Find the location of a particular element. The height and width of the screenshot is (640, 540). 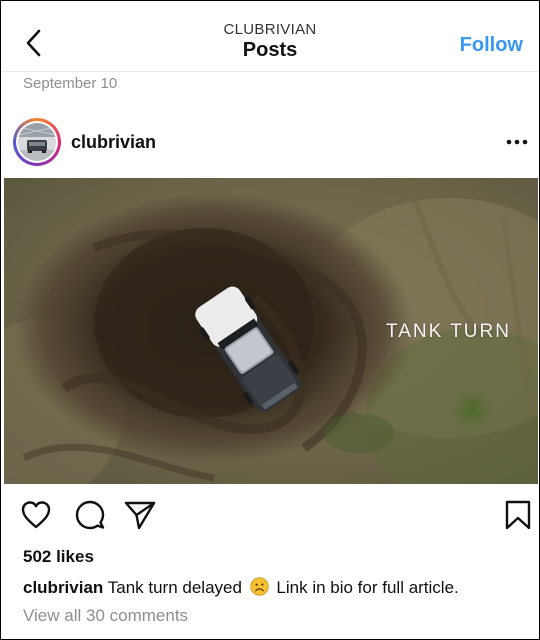

view-comments-link: View all 30 comments is located at coordinates (105, 616).